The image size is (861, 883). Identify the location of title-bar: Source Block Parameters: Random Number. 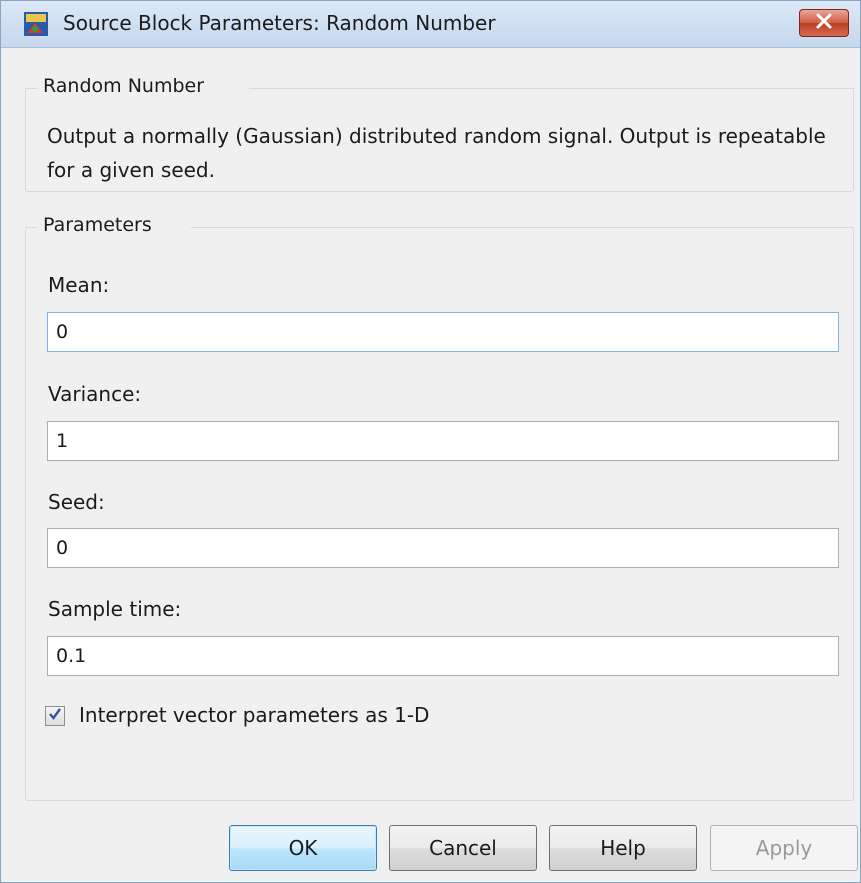
(430, 24).